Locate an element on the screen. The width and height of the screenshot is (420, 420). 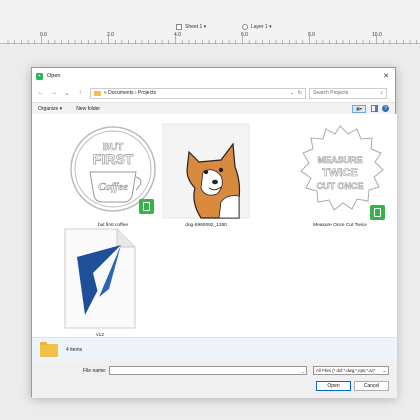
dialog-title: Open is located at coordinates (54, 76).